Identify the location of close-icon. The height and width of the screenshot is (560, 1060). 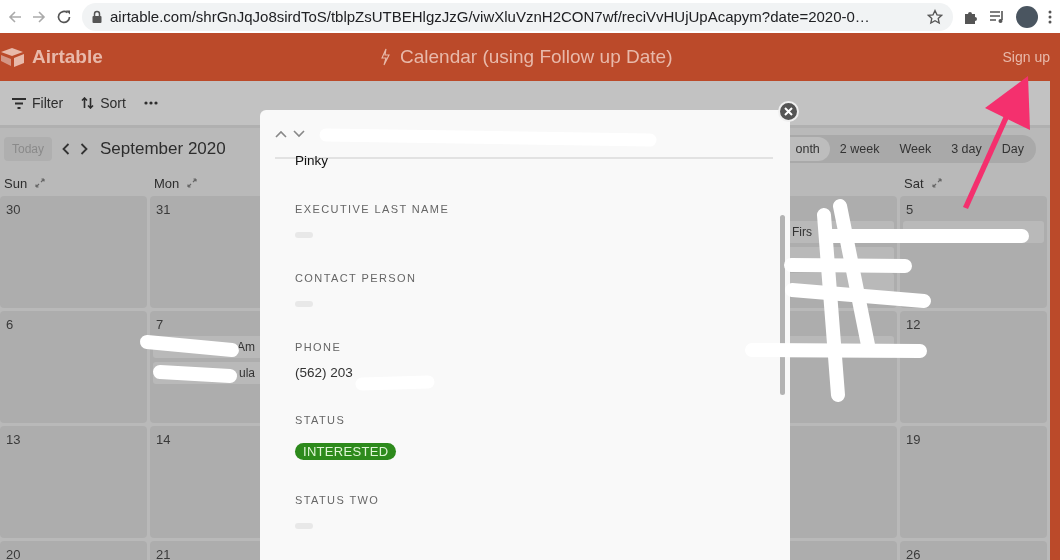
(788, 111).